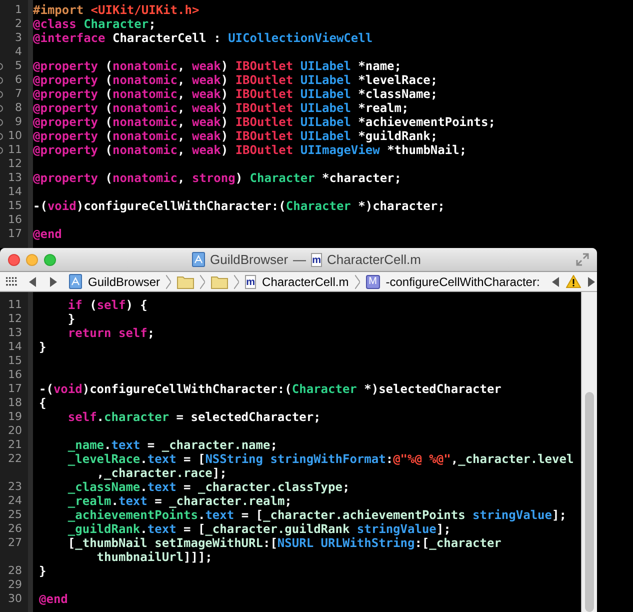 Image resolution: width=633 pixels, height=612 pixels. What do you see at coordinates (15, 487) in the screenshot?
I see `line-number: 23` at bounding box center [15, 487].